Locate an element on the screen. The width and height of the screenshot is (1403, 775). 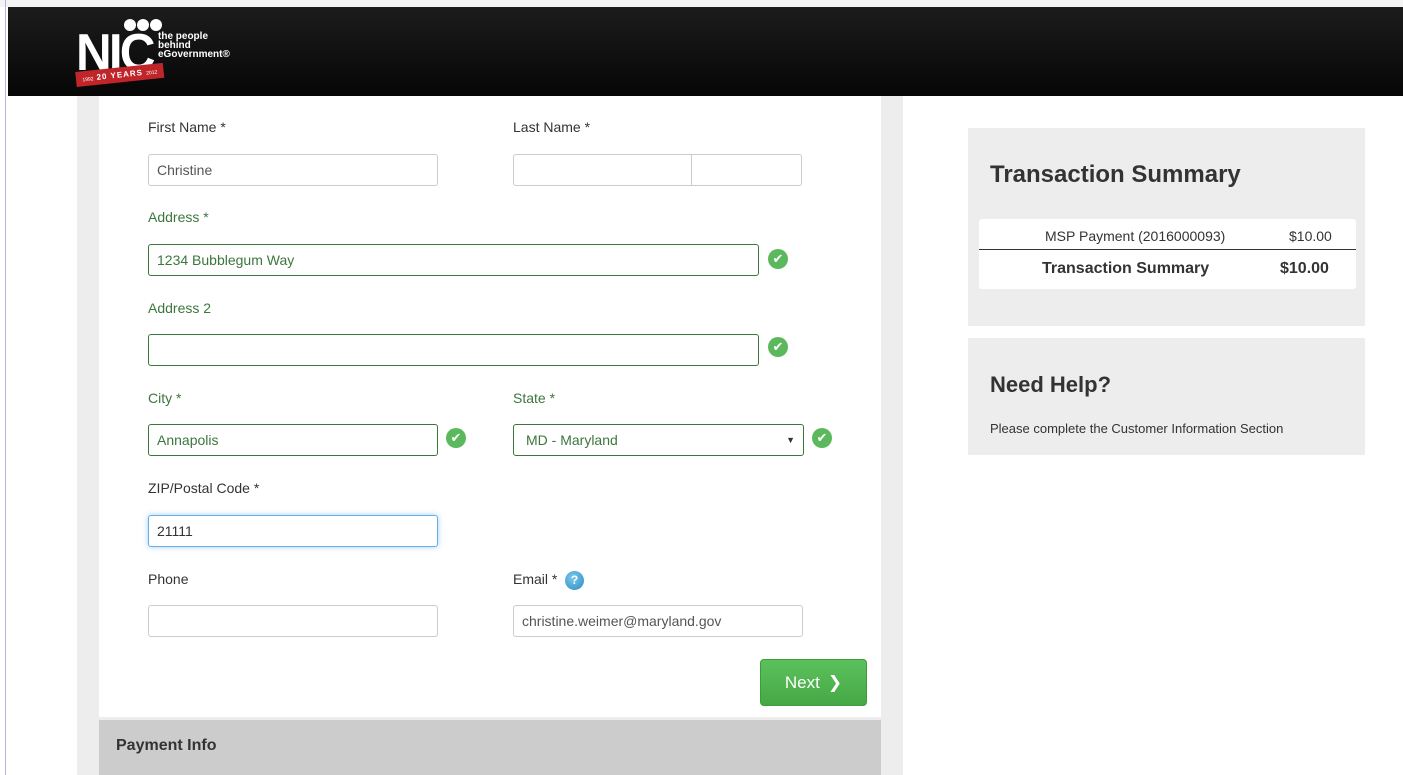
question-circle-icon: ? is located at coordinates (574, 580).